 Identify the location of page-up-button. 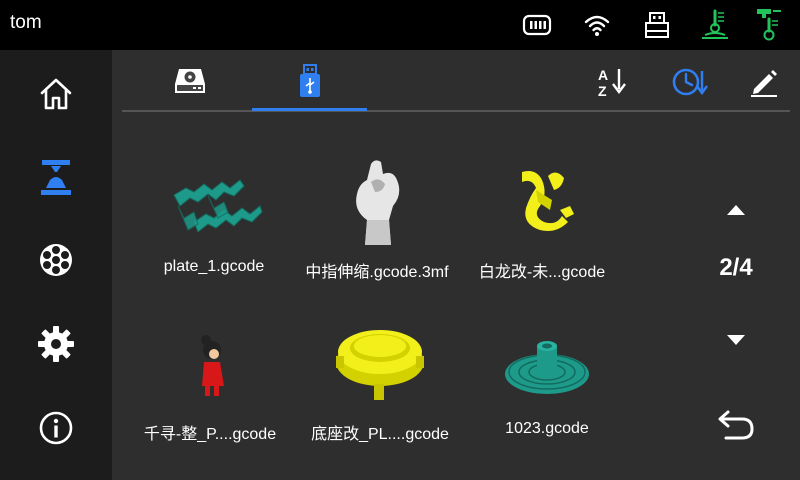
(736, 210).